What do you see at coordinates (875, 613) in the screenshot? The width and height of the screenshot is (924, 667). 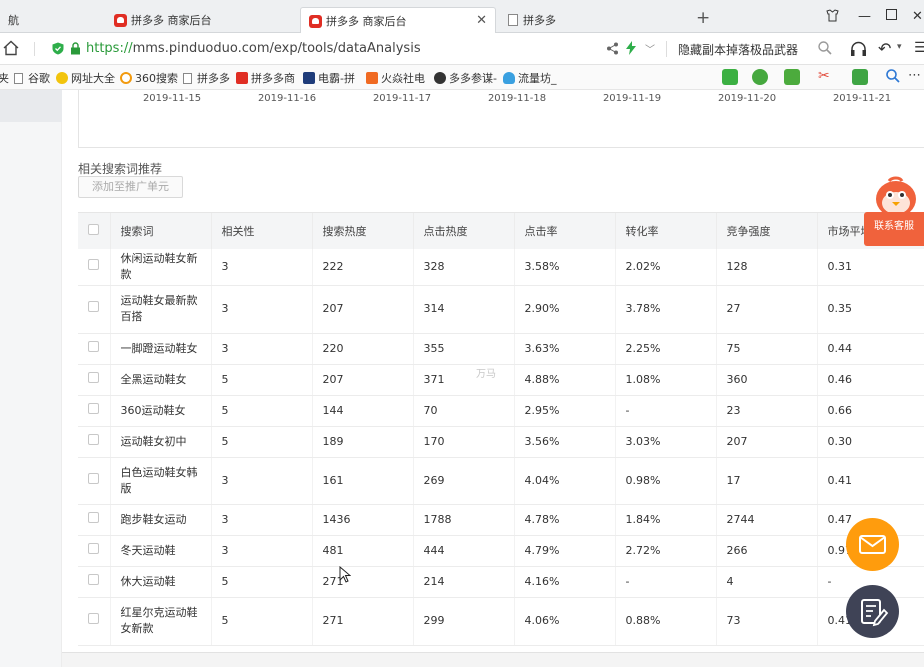 I see `edit-note-icon` at bounding box center [875, 613].